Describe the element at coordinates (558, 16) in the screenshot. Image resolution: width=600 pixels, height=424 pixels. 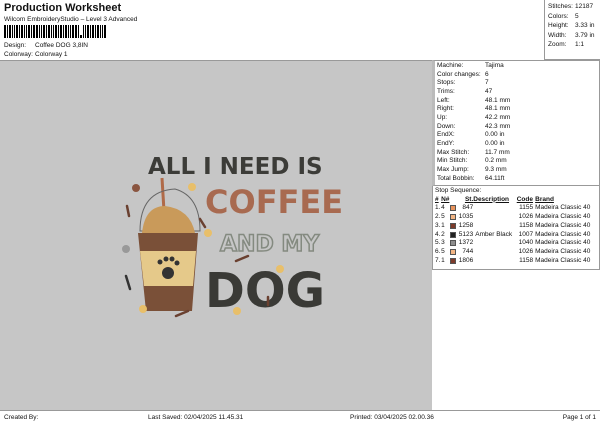
I see `label: Colors:` at that location.